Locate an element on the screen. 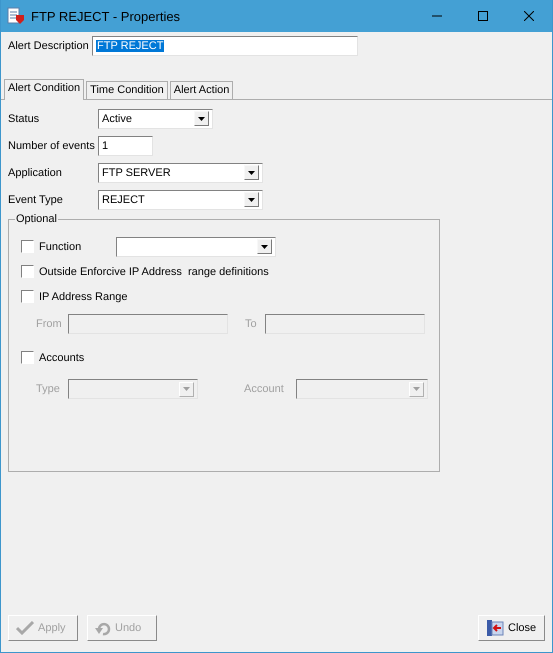 The height and width of the screenshot is (653, 553). tab: Alert Condition is located at coordinates (44, 89).